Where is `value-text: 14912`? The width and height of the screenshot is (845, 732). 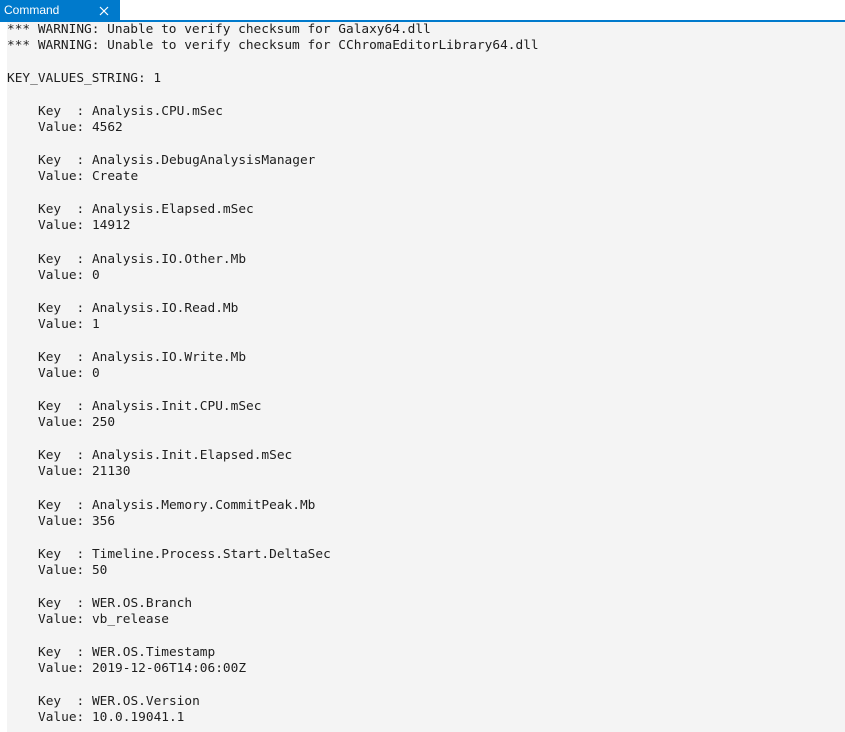
value-text: 14912 is located at coordinates (111, 225).